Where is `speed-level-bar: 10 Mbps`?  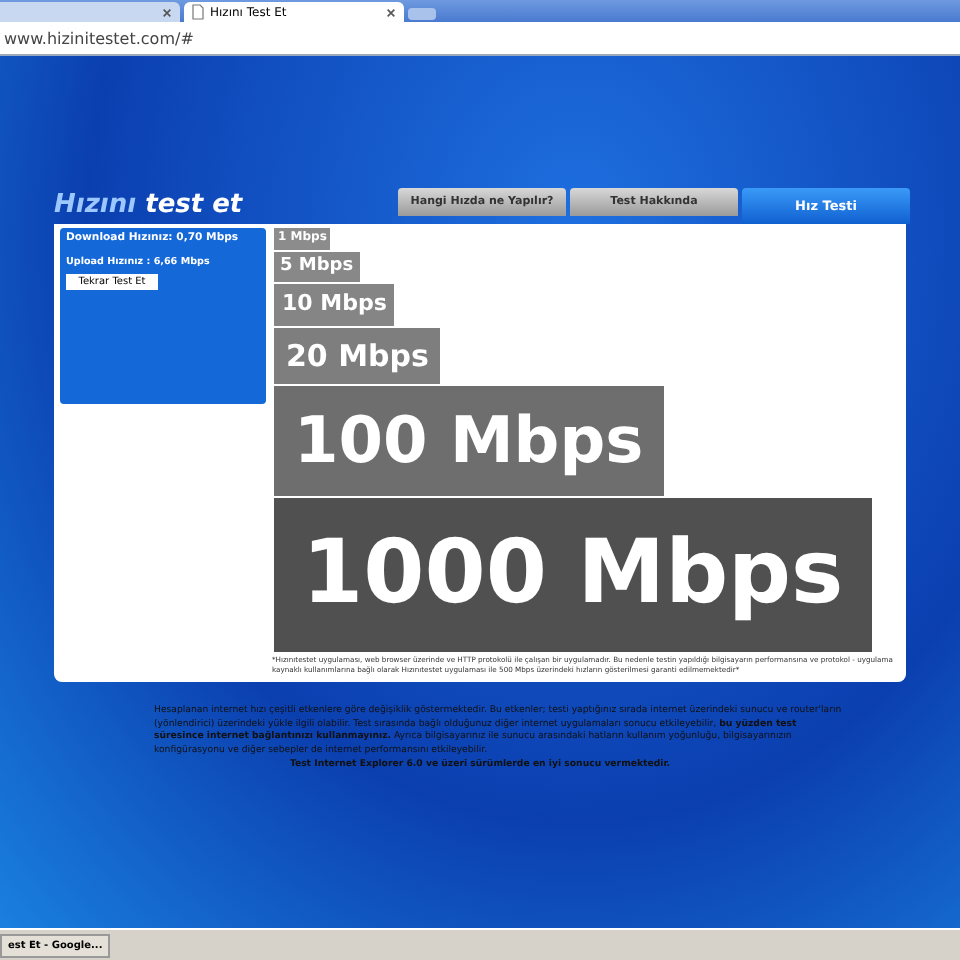 speed-level-bar: 10 Mbps is located at coordinates (334, 305).